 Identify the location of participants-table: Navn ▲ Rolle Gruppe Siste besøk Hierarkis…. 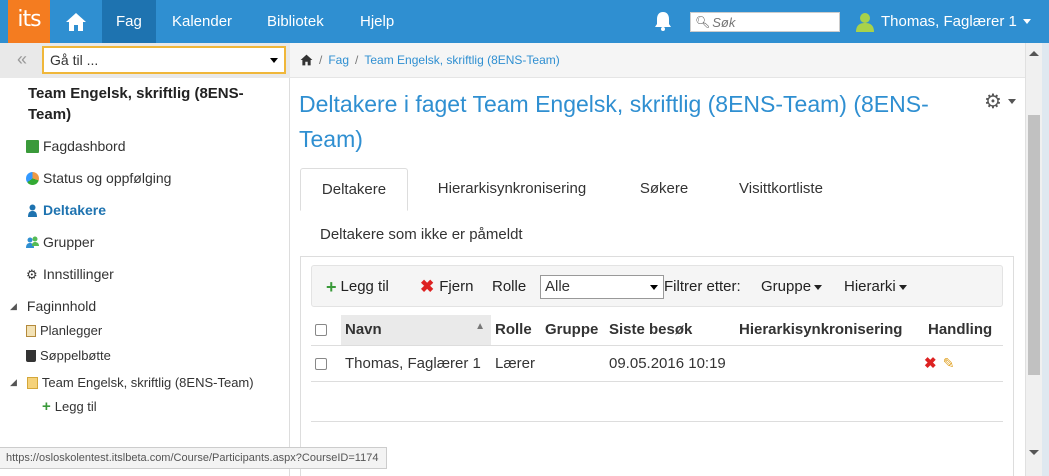
(657, 368).